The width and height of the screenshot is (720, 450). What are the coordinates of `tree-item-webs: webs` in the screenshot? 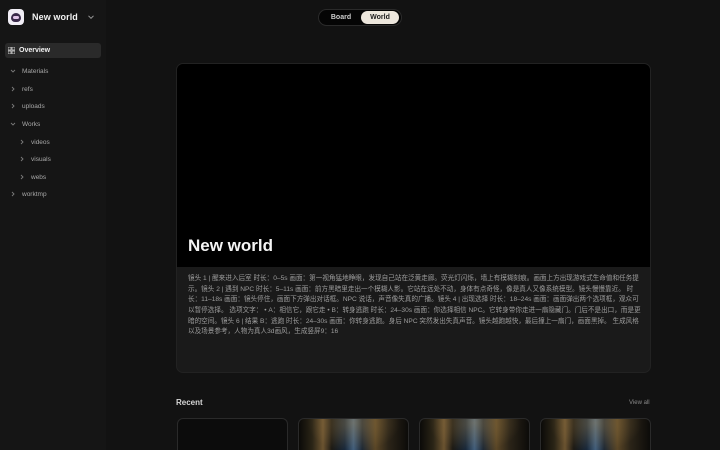 It's located at (32, 177).